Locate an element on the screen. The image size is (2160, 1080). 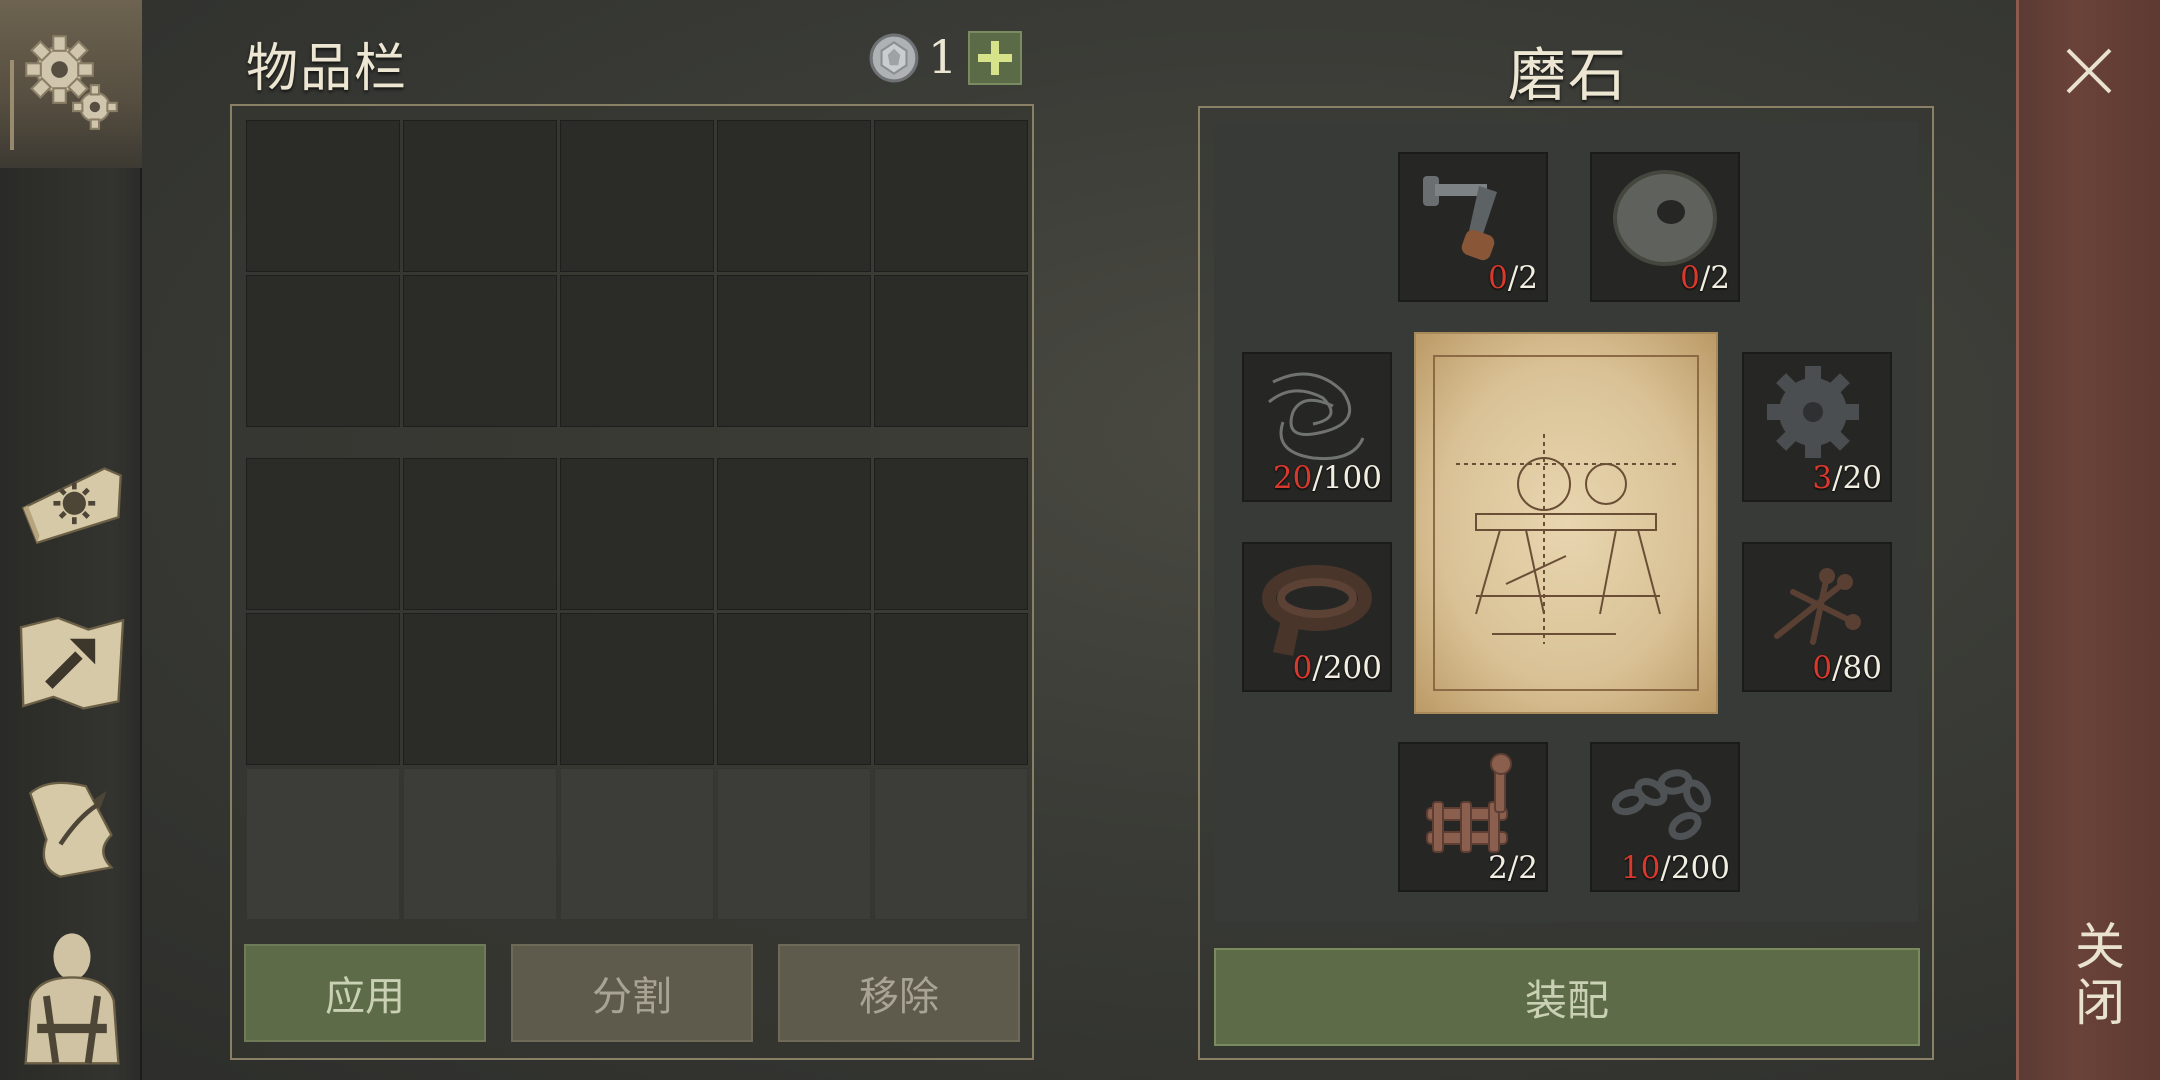
journal-book-icon is located at coordinates (72, 494).